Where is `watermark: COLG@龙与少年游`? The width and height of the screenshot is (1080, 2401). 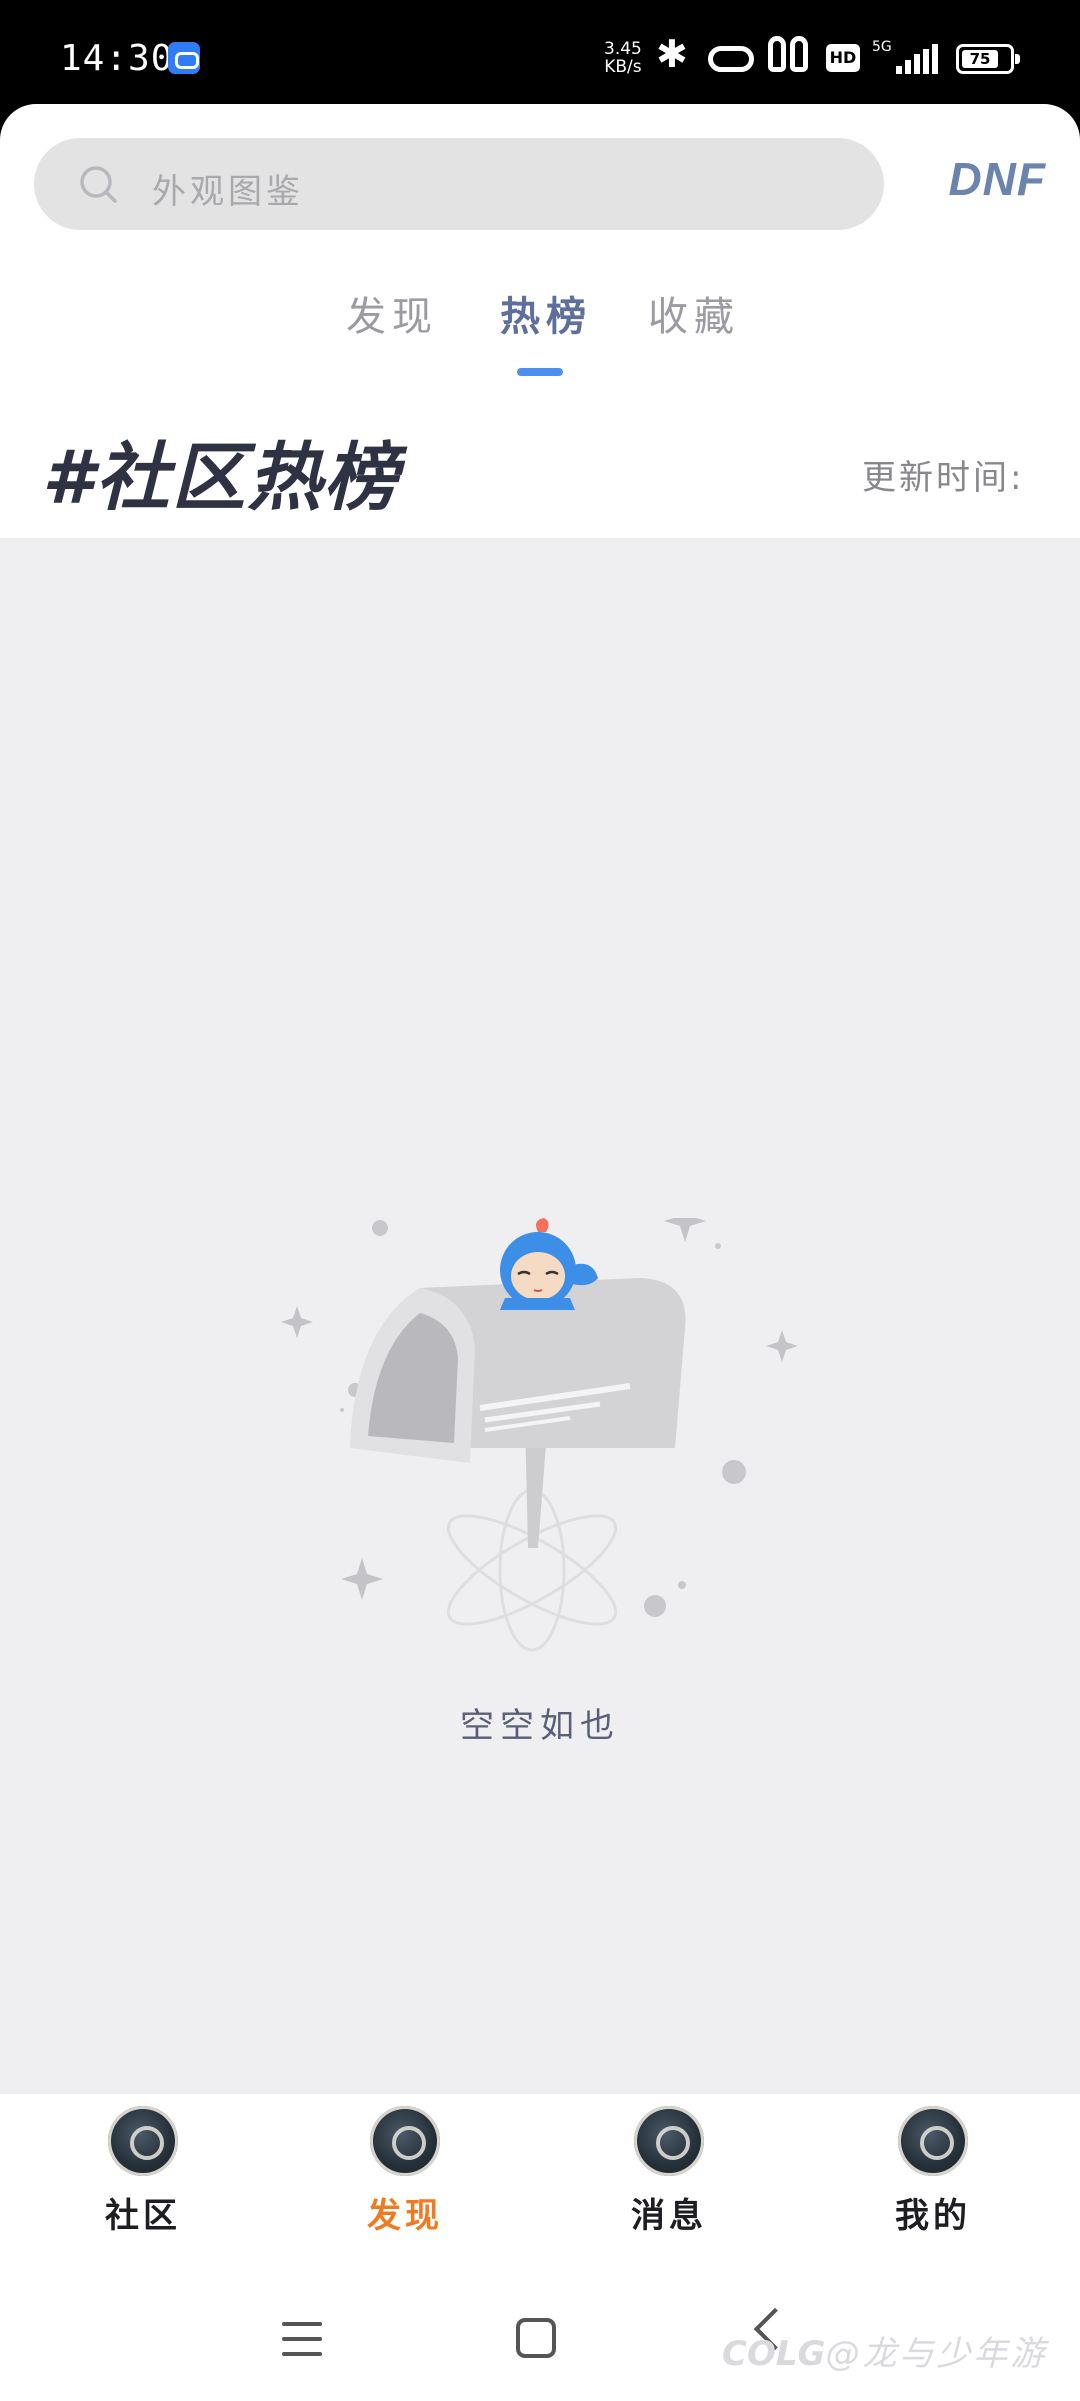 watermark: COLG@龙与少年游 is located at coordinates (884, 2350).